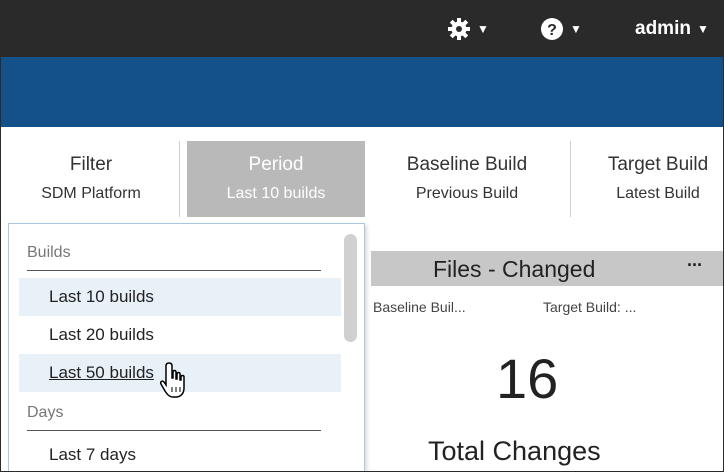  I want to click on header-band, so click(362, 92).